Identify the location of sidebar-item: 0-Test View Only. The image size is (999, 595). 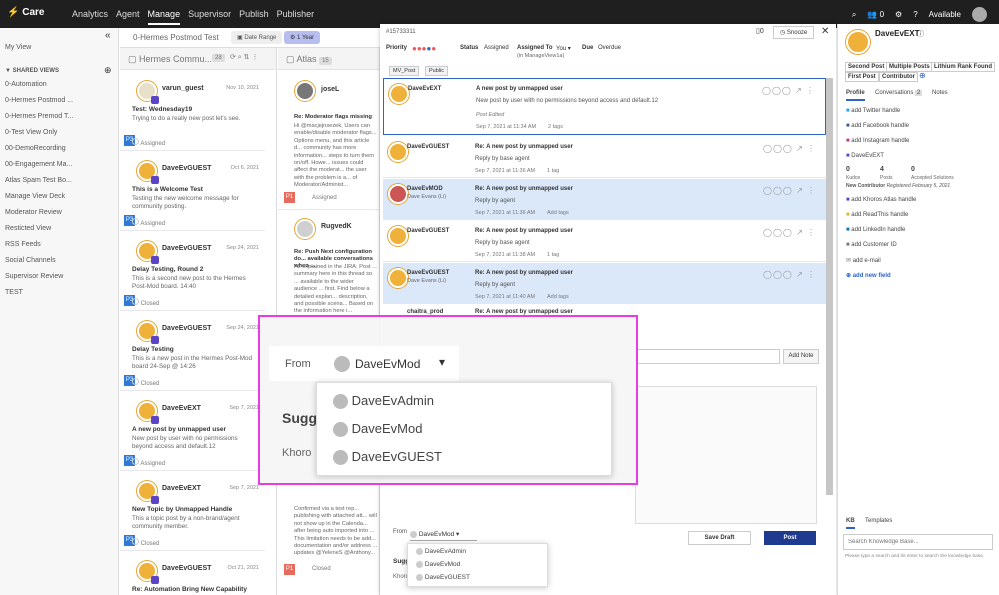
(31, 132).